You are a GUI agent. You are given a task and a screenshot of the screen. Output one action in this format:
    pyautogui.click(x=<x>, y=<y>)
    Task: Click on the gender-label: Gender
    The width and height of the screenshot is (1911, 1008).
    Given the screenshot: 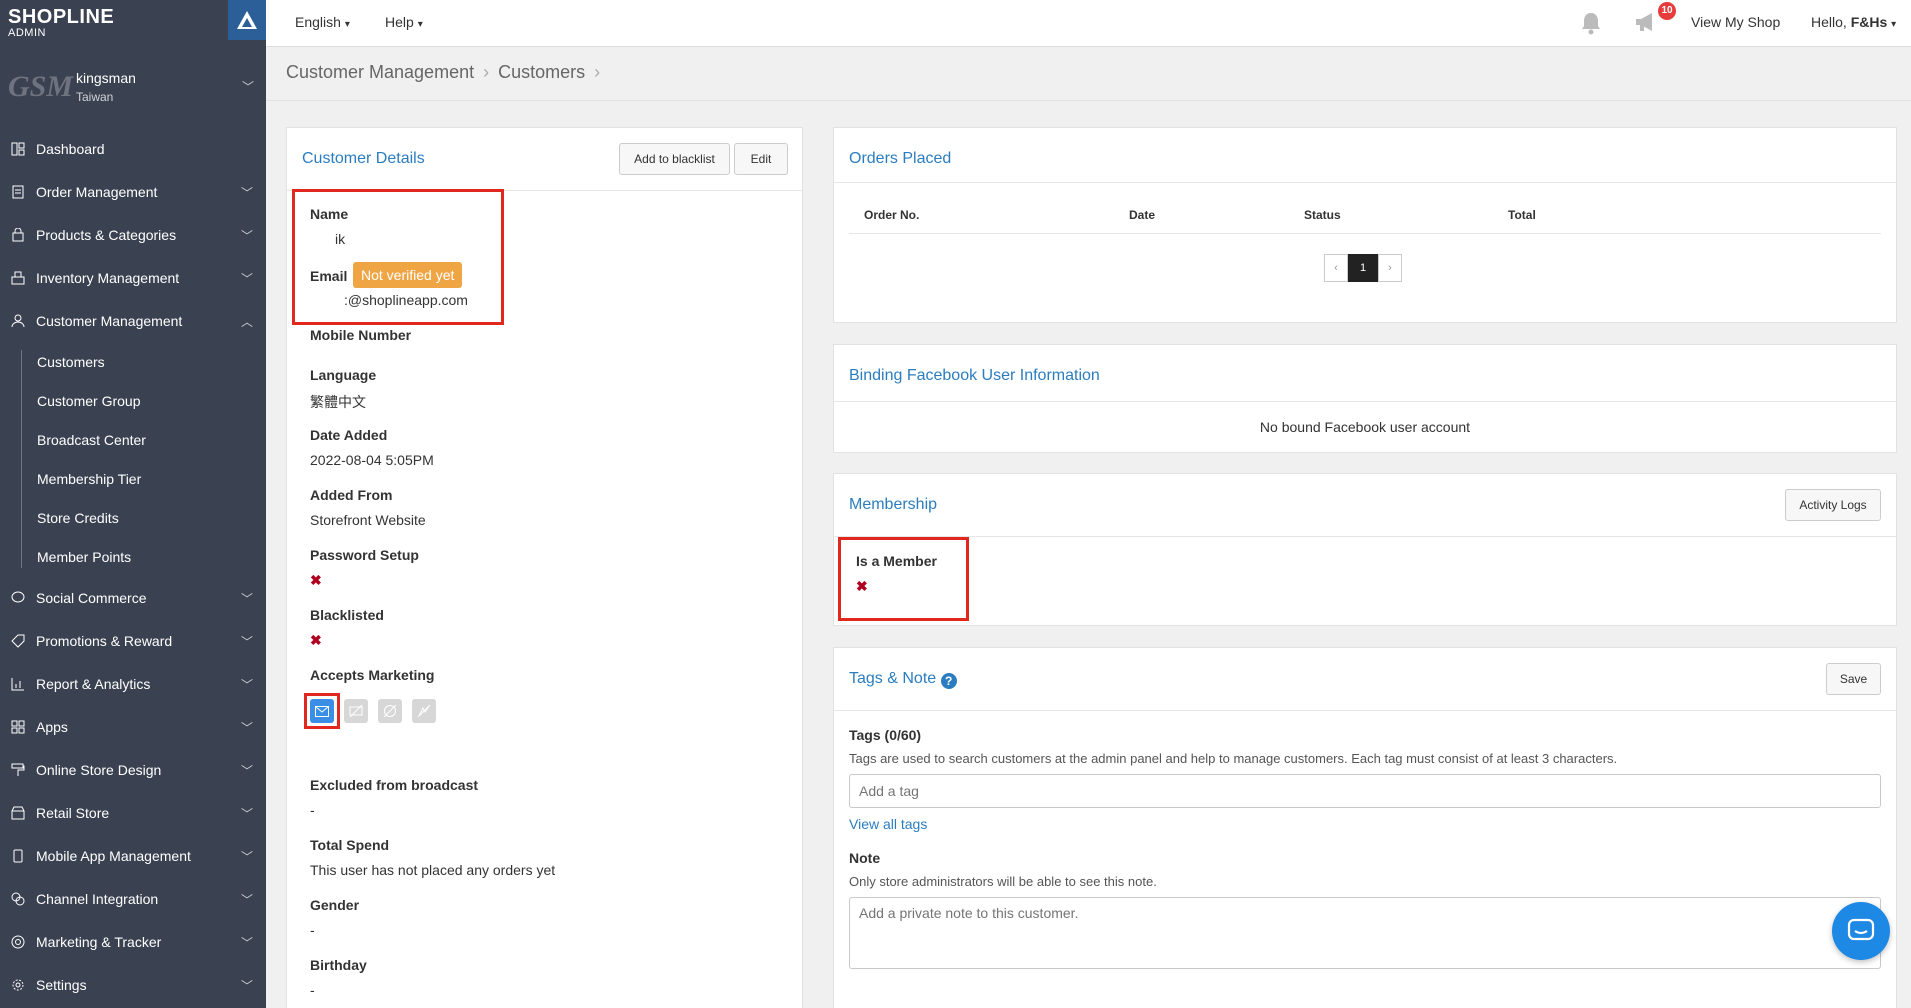 What is the action you would take?
    pyautogui.click(x=335, y=905)
    